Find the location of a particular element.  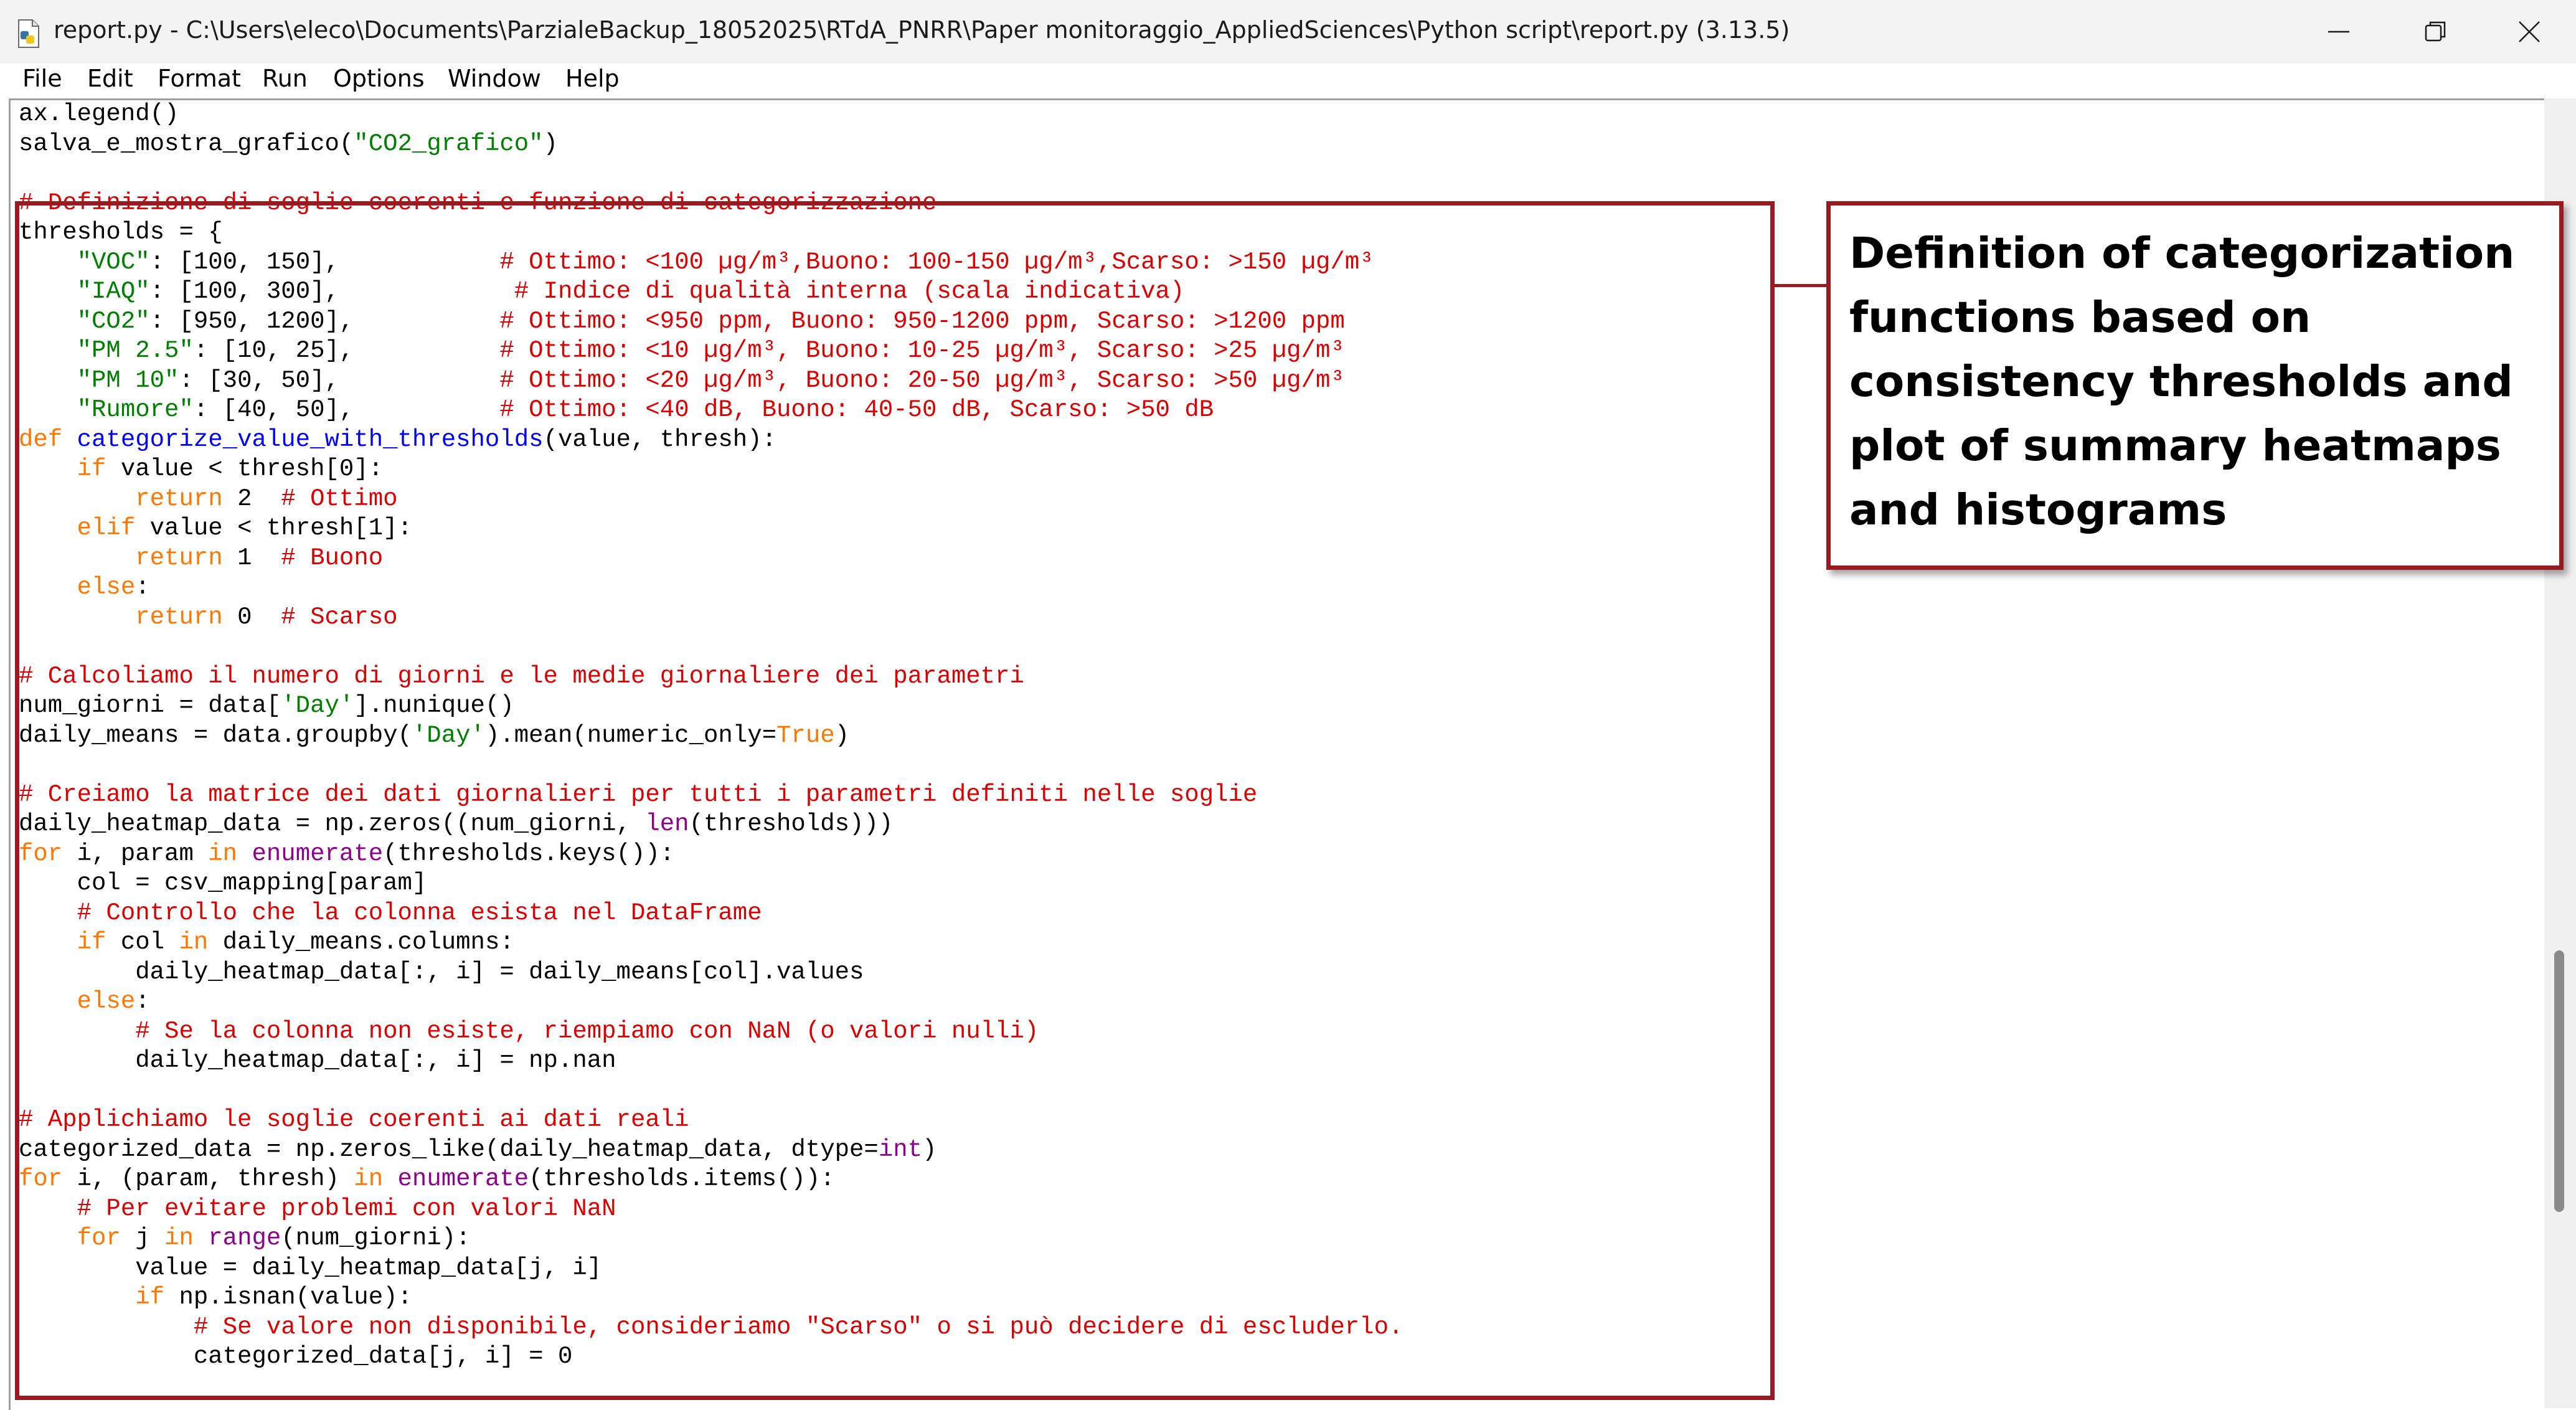

menu-window: Window is located at coordinates (494, 78).